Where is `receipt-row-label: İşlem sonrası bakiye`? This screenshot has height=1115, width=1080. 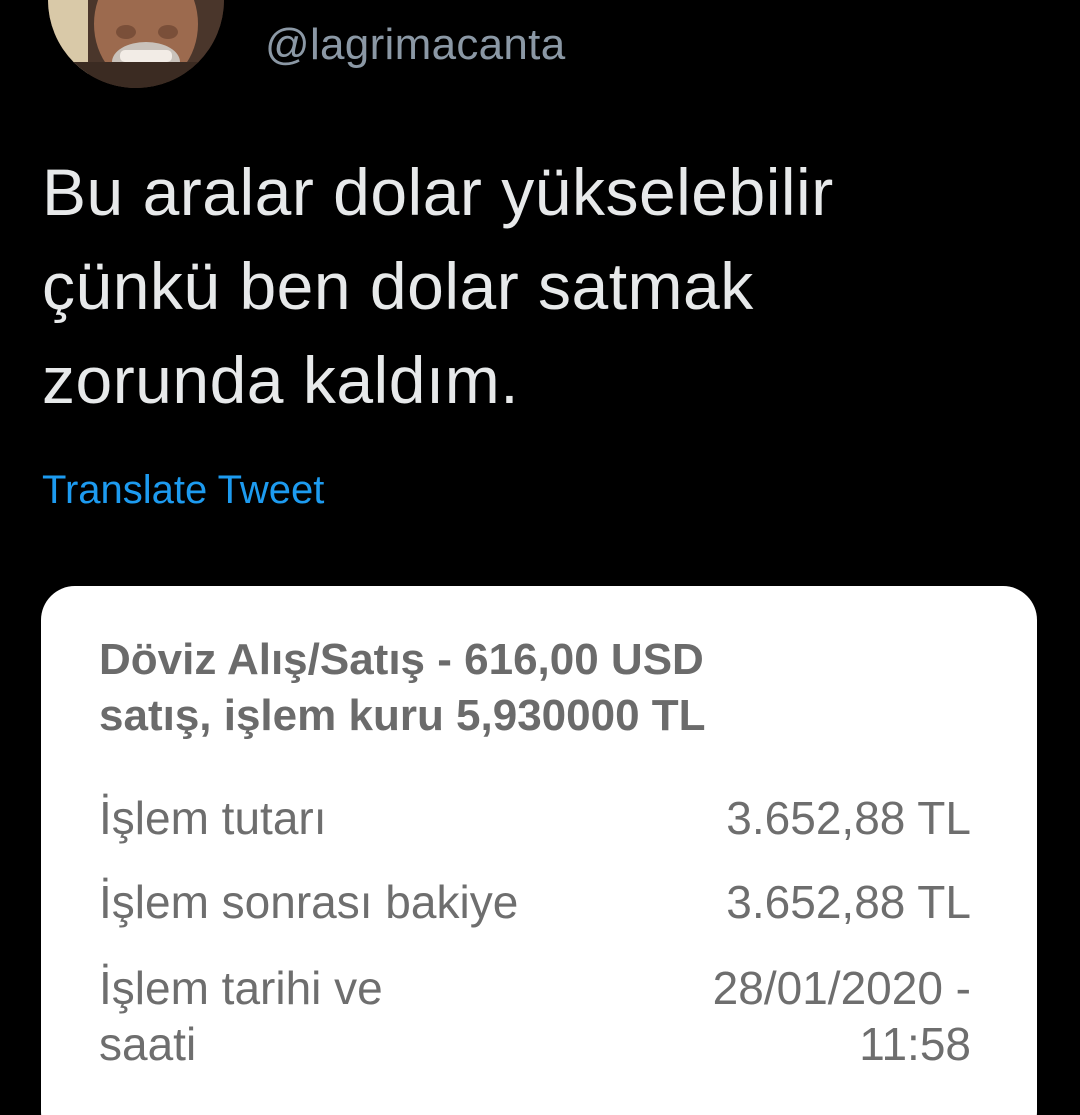 receipt-row-label: İşlem sonrası bakiye is located at coordinates (308, 902).